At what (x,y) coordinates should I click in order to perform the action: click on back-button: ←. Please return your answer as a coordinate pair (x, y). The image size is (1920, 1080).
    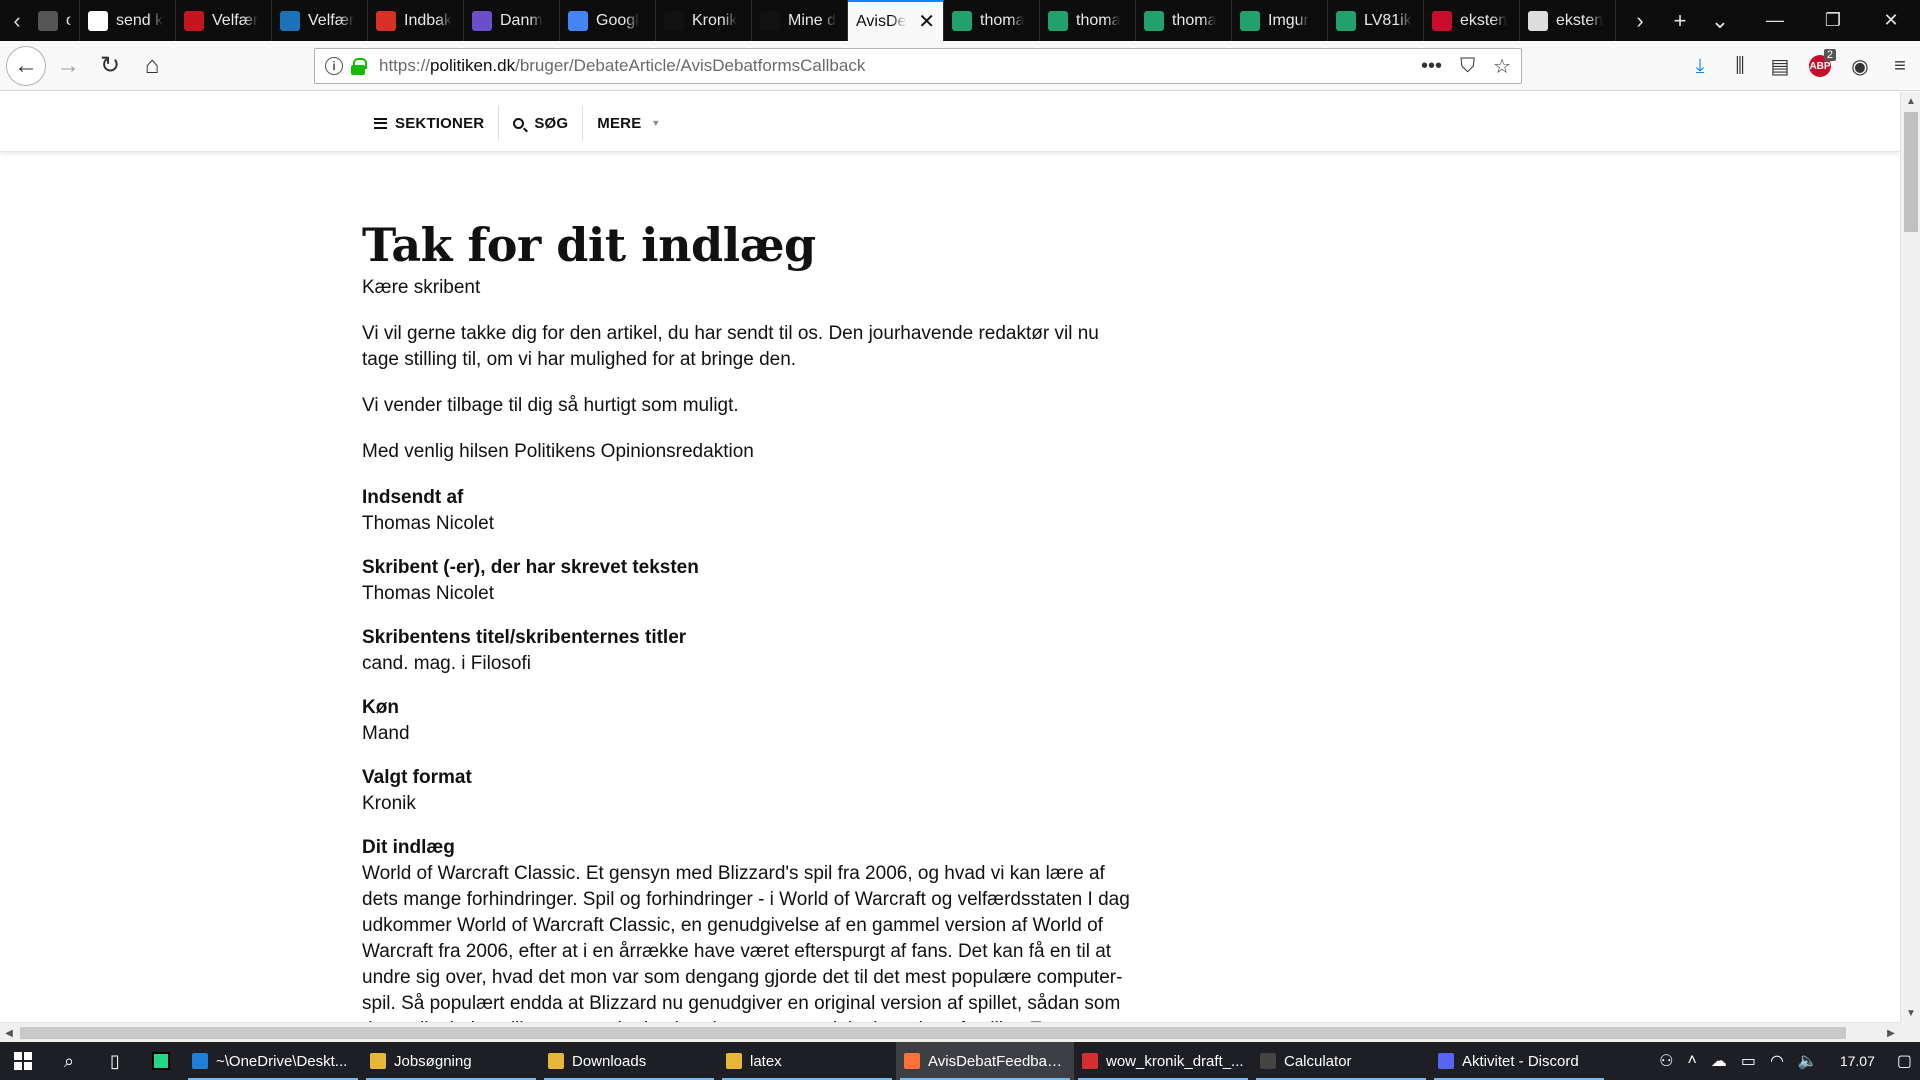
    Looking at the image, I should click on (26, 65).